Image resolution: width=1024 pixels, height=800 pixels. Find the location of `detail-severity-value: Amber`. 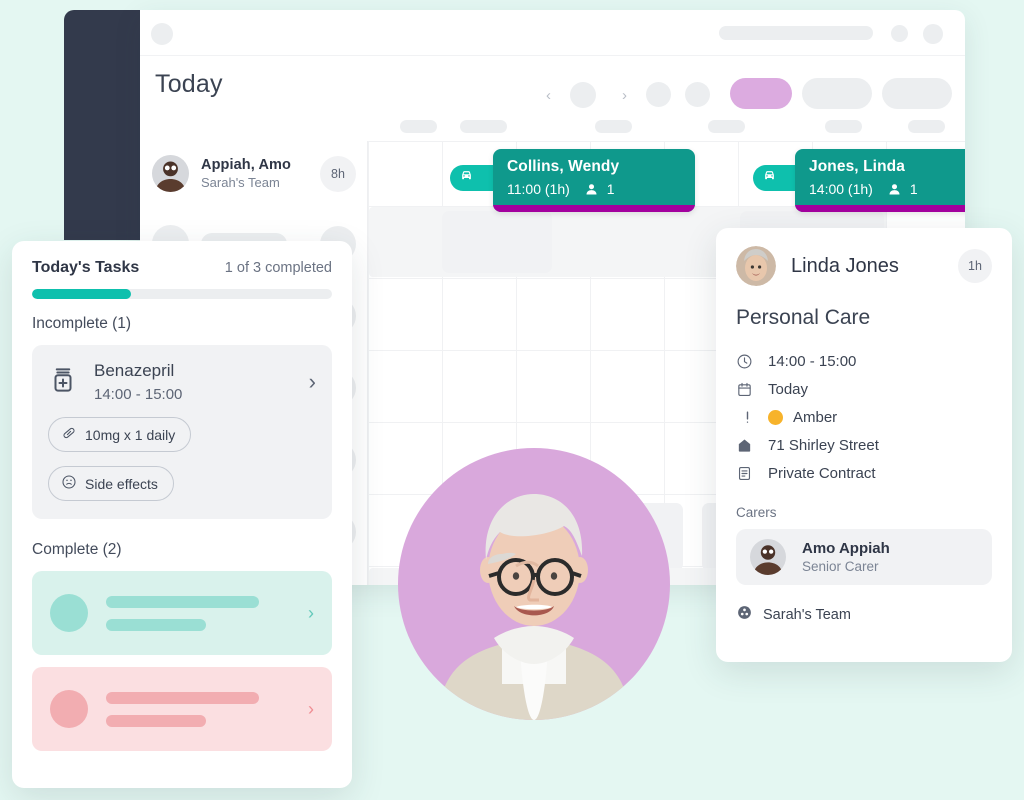

detail-severity-value: Amber is located at coordinates (815, 417).